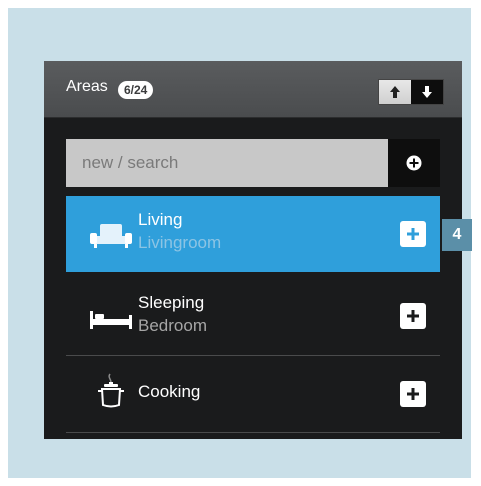 This screenshot has height=486, width=481. I want to click on add-button-cooking, so click(413, 394).